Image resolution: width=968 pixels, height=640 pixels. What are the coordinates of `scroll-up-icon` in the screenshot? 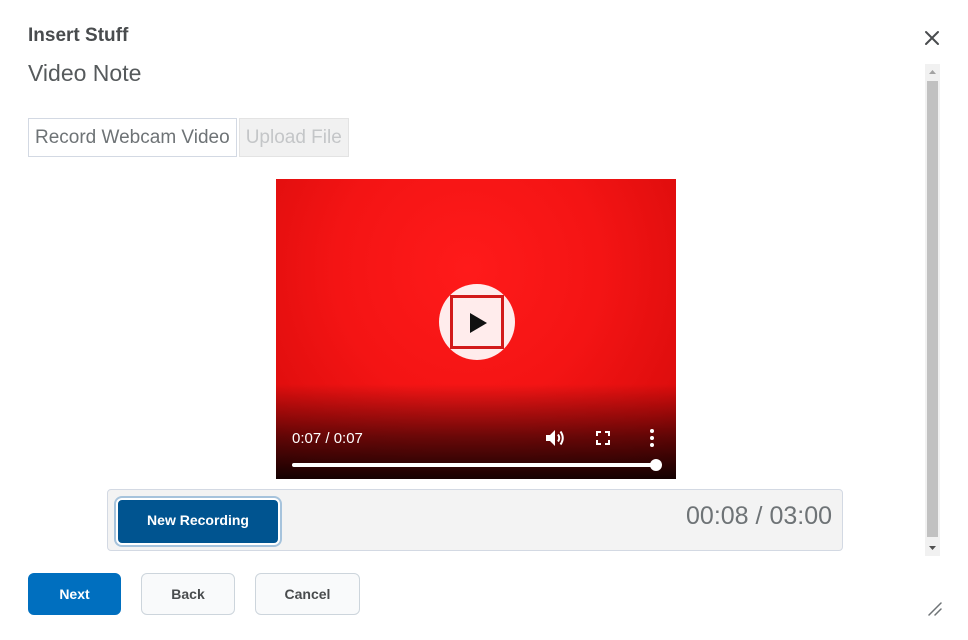 It's located at (932, 72).